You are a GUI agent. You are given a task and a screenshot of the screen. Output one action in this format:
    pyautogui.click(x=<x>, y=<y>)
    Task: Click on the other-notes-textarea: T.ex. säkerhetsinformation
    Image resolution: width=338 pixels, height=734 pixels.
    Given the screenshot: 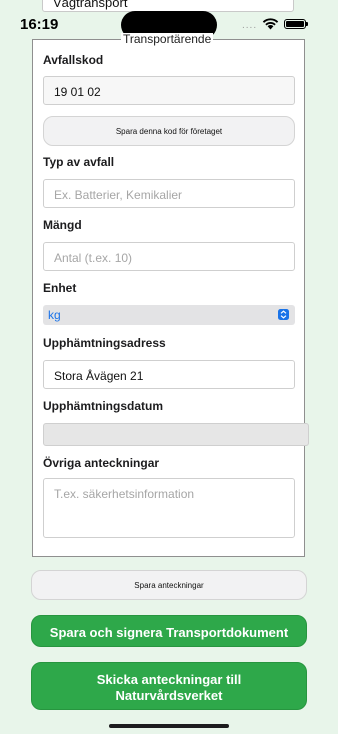 What is the action you would take?
    pyautogui.click(x=169, y=508)
    